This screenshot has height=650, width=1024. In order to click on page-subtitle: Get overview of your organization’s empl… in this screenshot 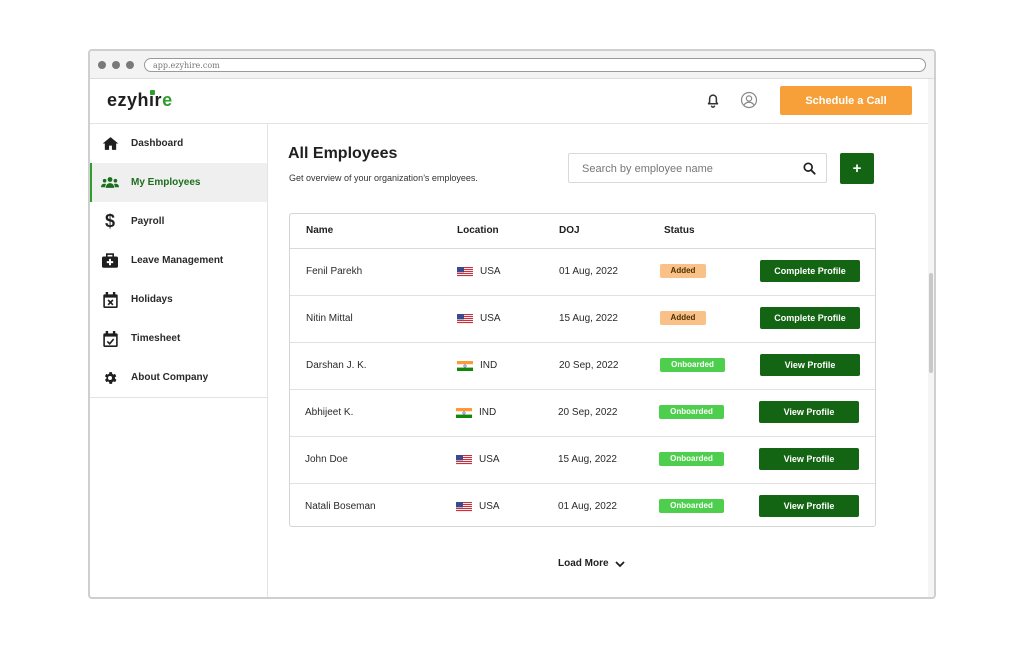, I will do `click(383, 178)`.